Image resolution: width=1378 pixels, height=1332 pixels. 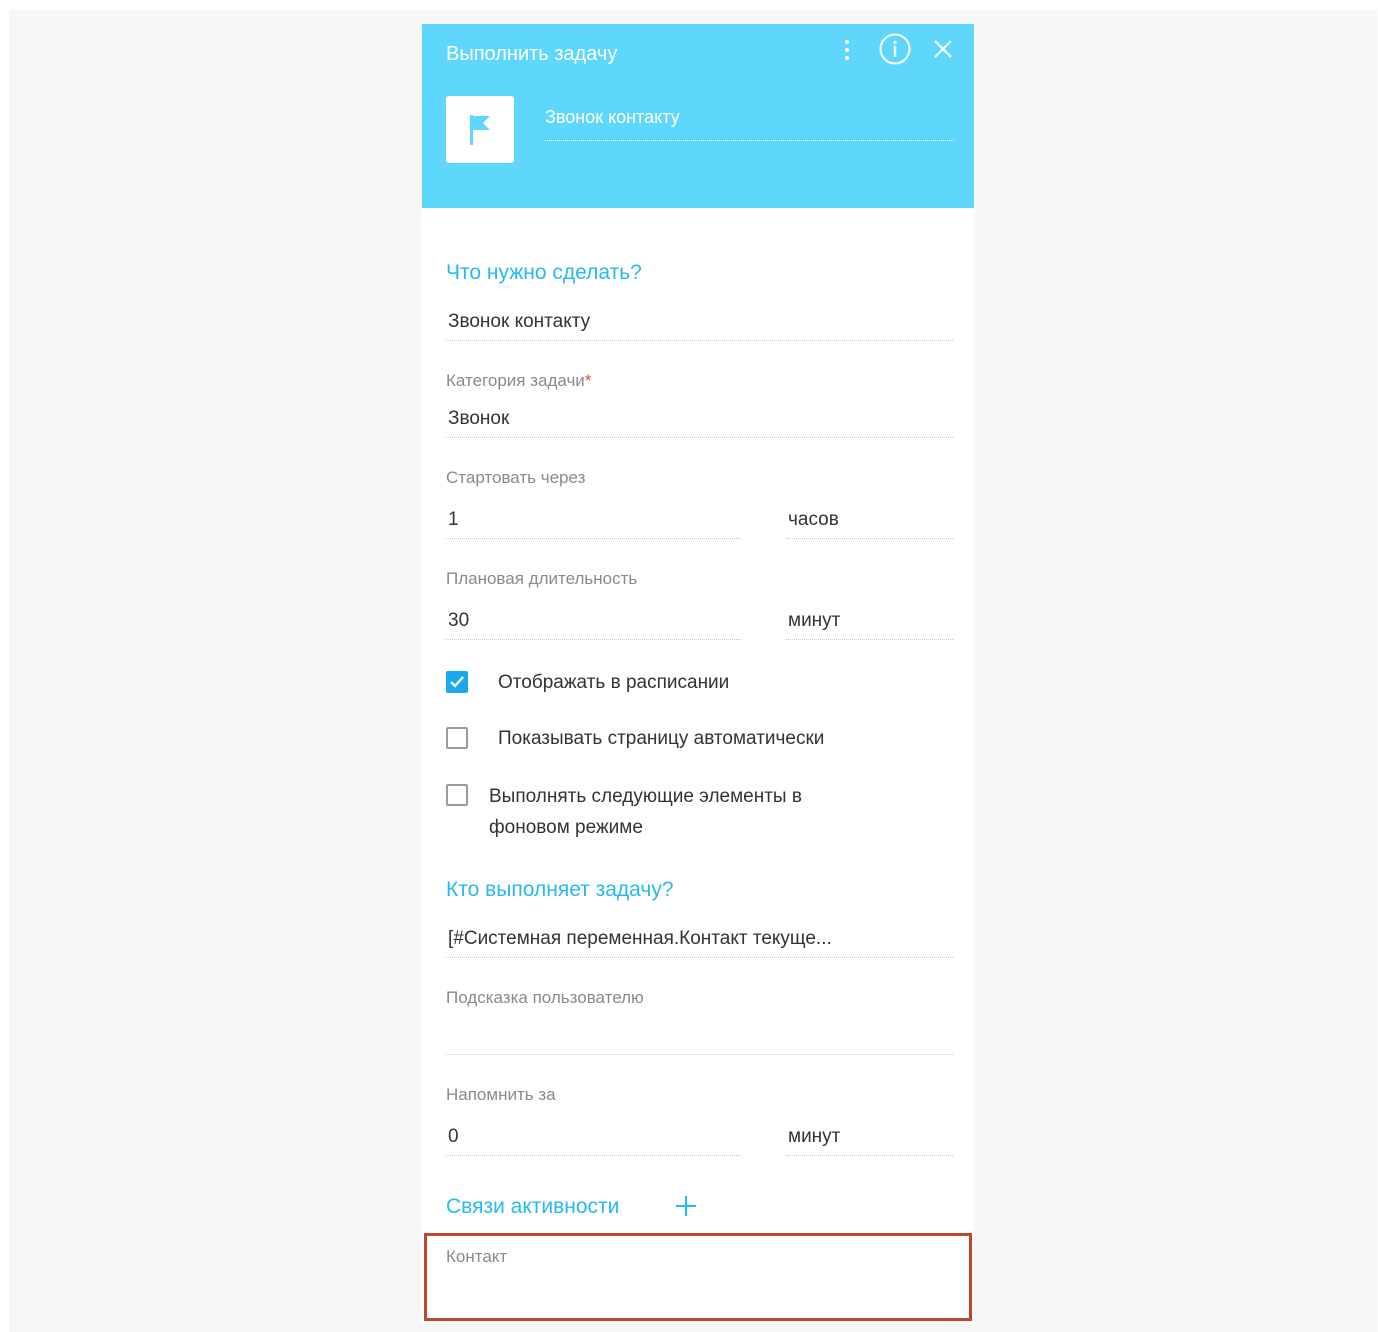 I want to click on background-mode-checkbox, so click(x=457, y=795).